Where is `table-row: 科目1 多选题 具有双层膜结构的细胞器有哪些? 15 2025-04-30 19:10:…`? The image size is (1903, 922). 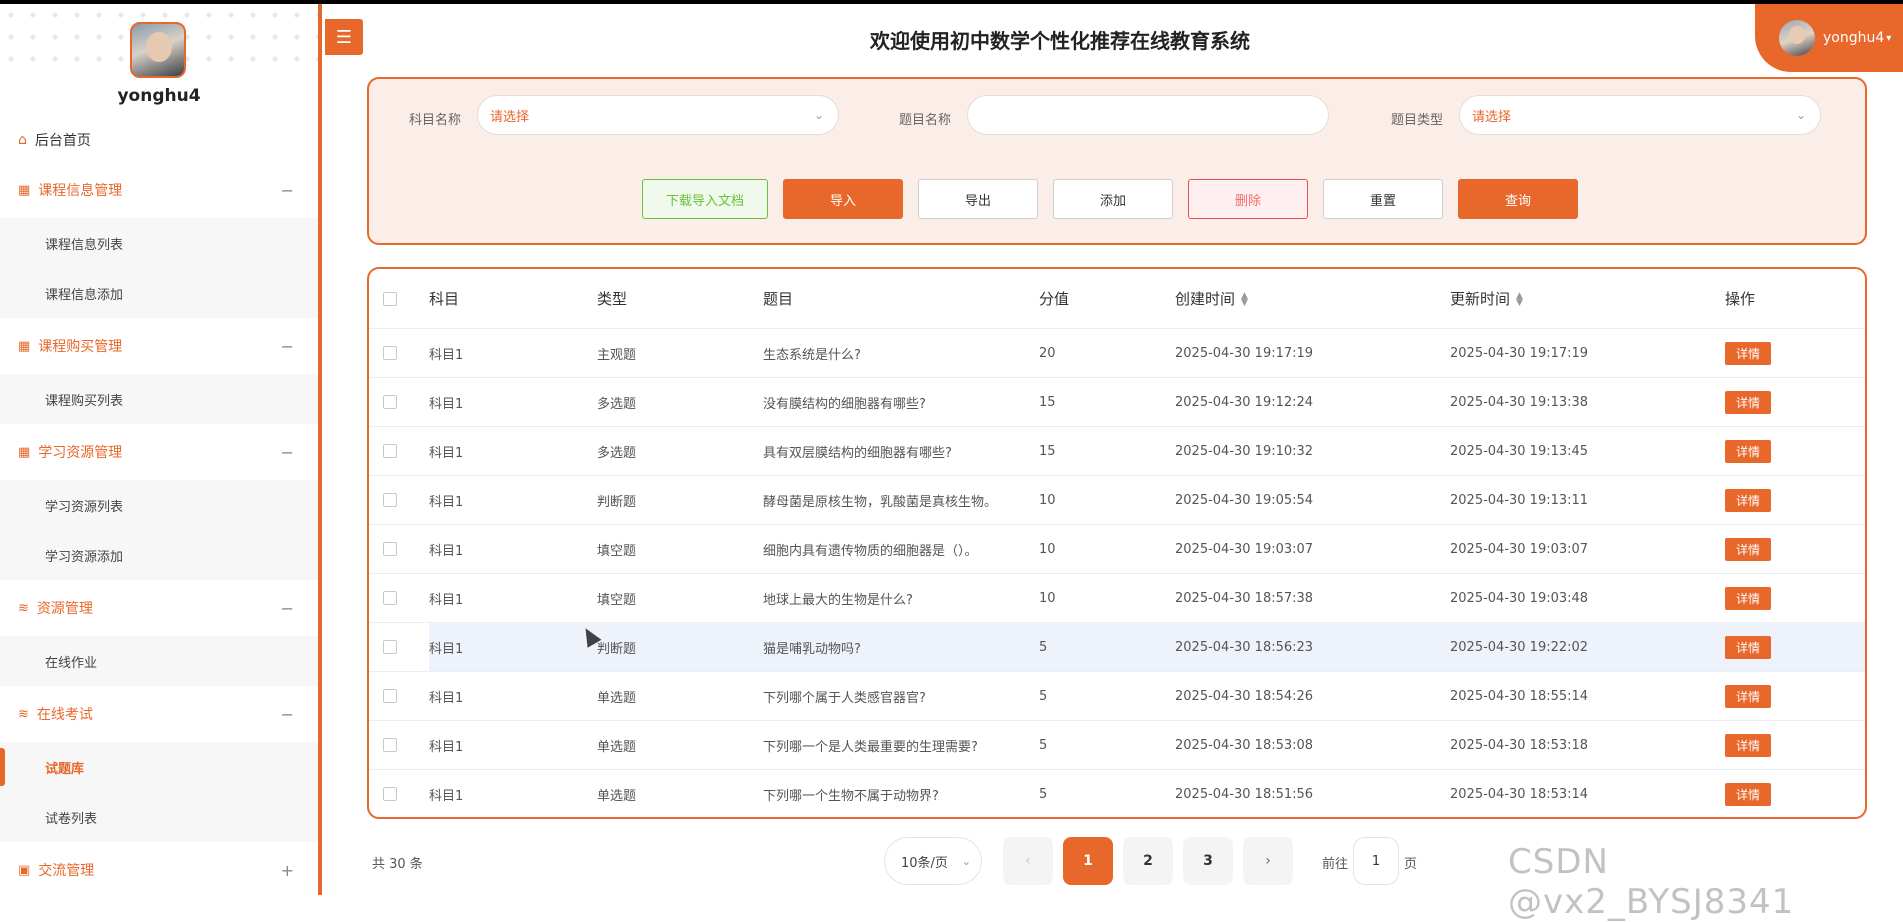
table-row: 科目1 多选题 具有双层膜结构的细胞器有哪些? 15 2025-04-30 19:10:… is located at coordinates (1117, 451).